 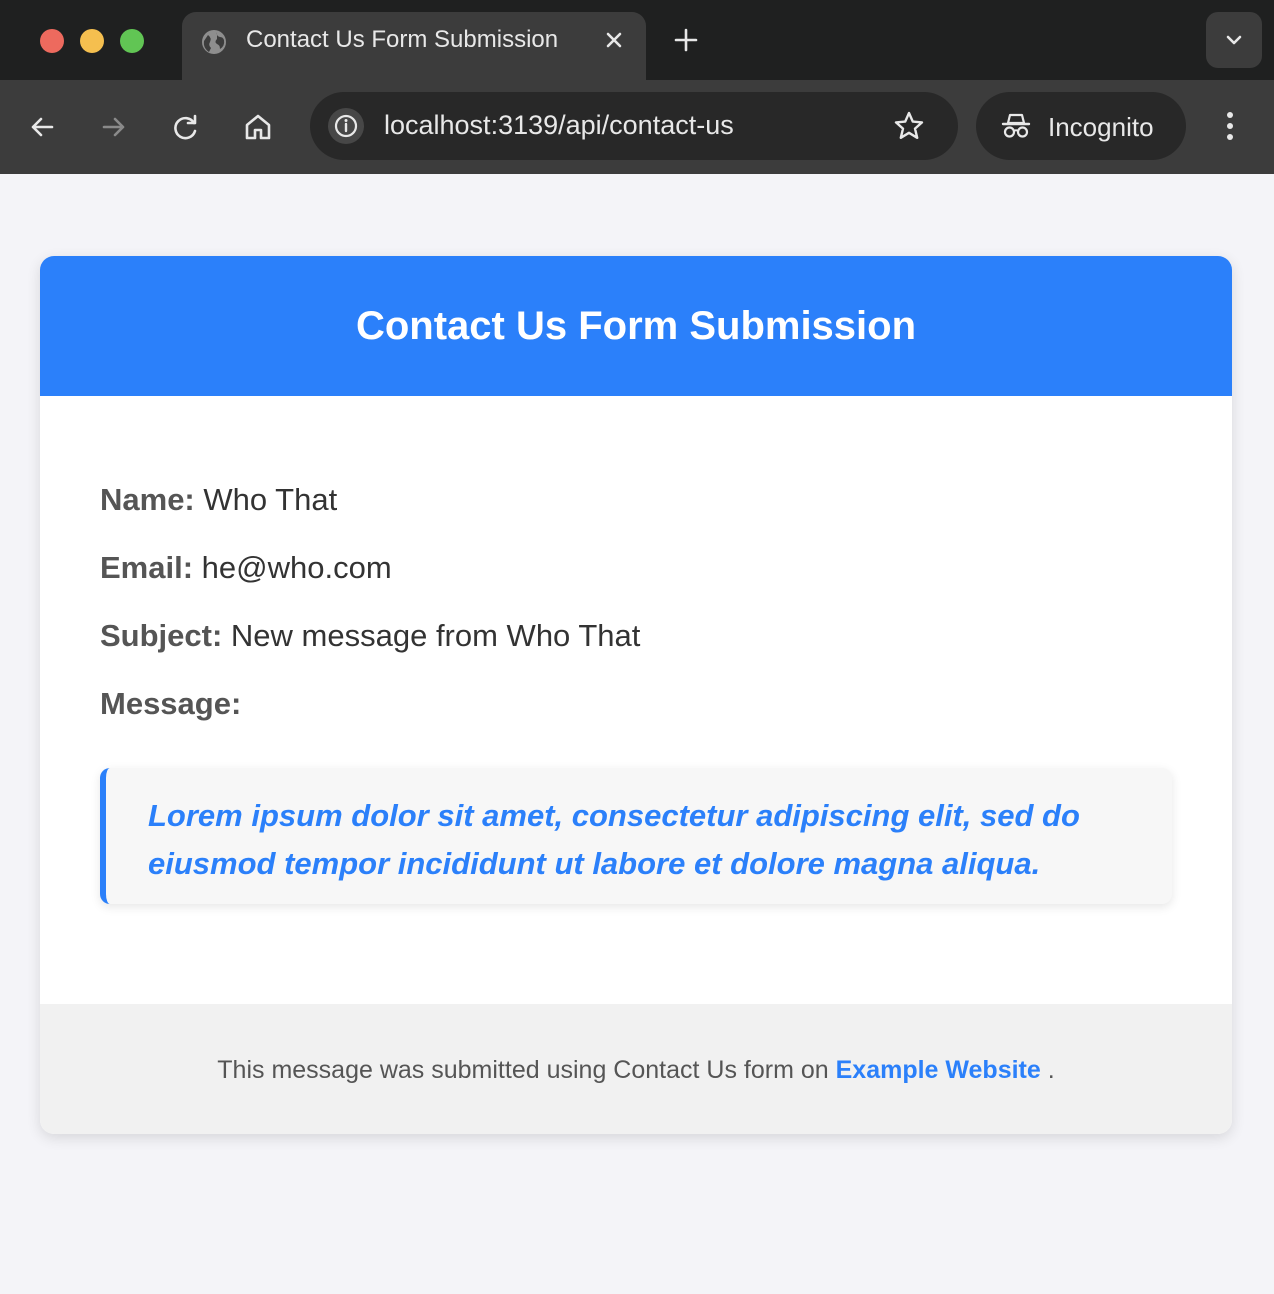 What do you see at coordinates (161, 635) in the screenshot?
I see `subject-label: Subject:` at bounding box center [161, 635].